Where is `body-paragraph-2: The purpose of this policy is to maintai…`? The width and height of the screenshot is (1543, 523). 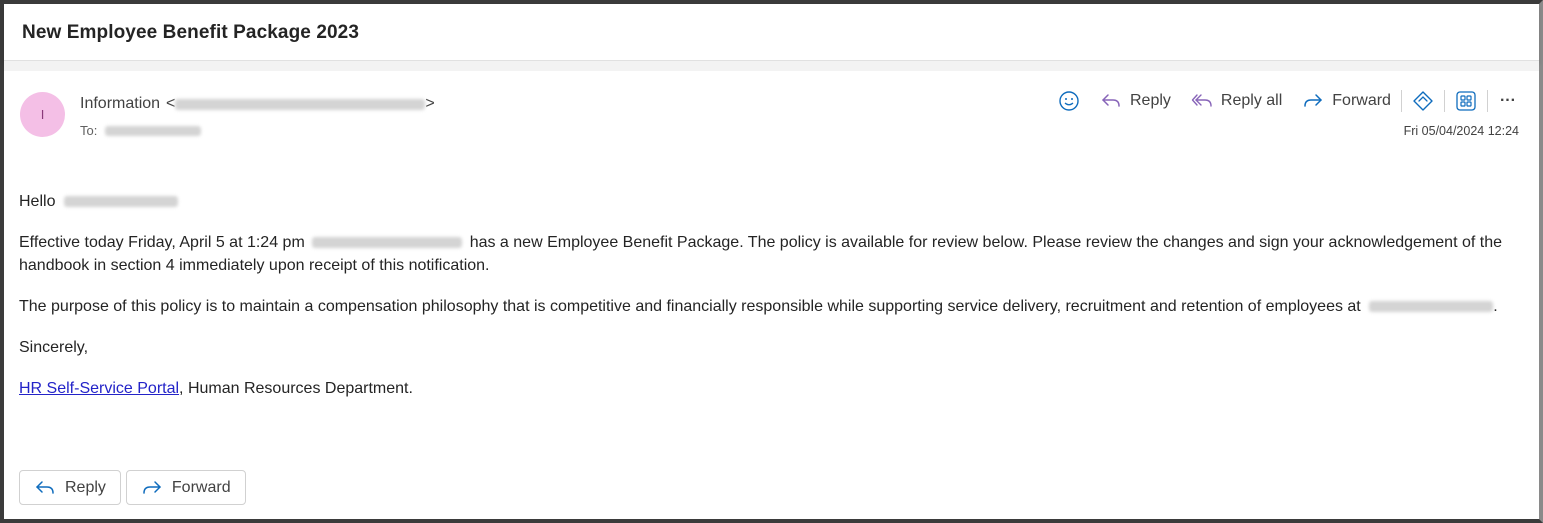
body-paragraph-2: The purpose of this policy is to maintai… is located at coordinates (771, 306).